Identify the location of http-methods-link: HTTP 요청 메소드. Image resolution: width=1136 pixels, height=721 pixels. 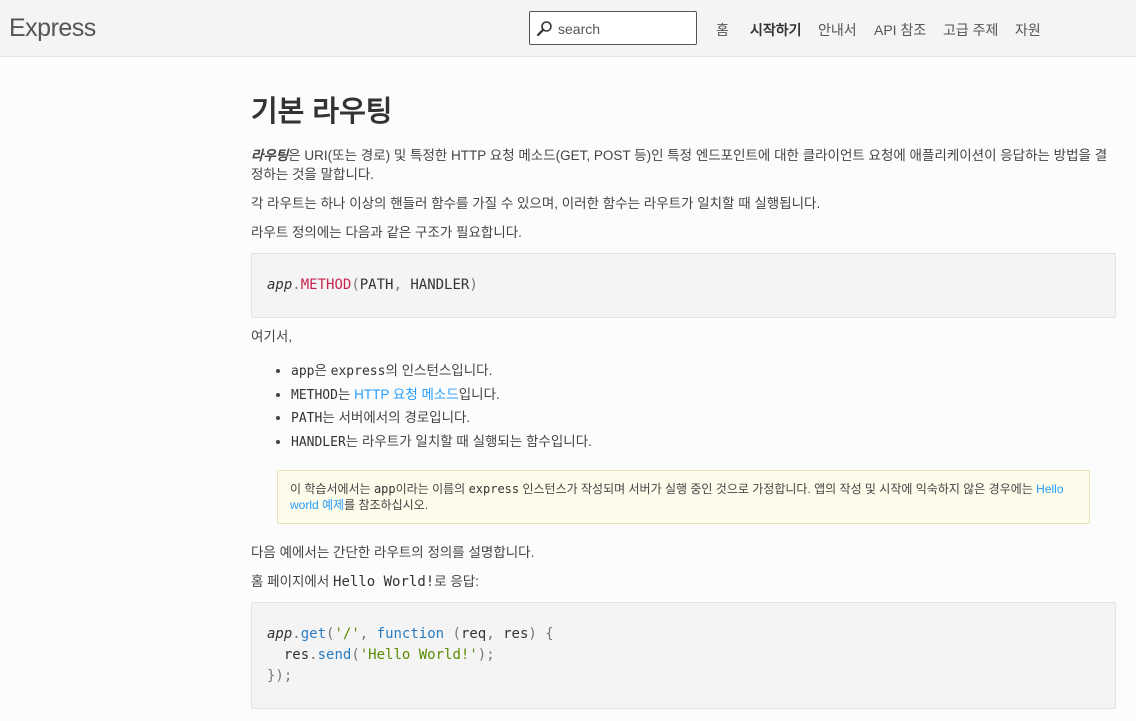
(406, 394).